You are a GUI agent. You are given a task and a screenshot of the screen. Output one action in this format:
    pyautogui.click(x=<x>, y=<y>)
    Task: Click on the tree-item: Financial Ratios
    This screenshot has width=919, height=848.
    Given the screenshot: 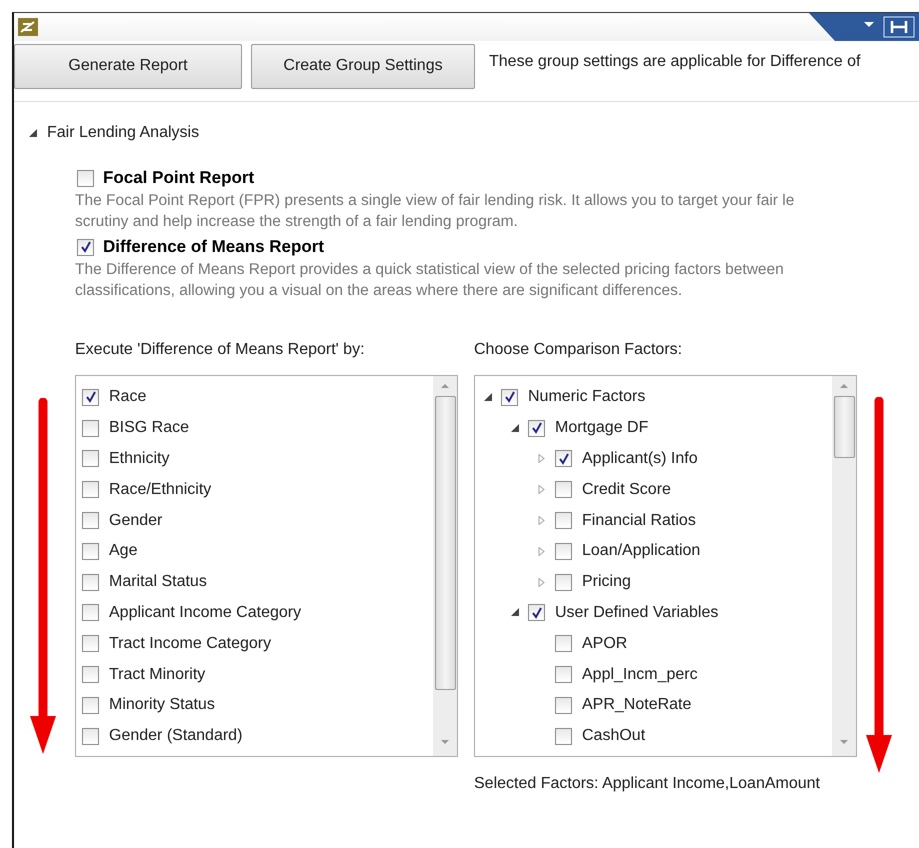 What is the action you would take?
    pyautogui.click(x=639, y=521)
    